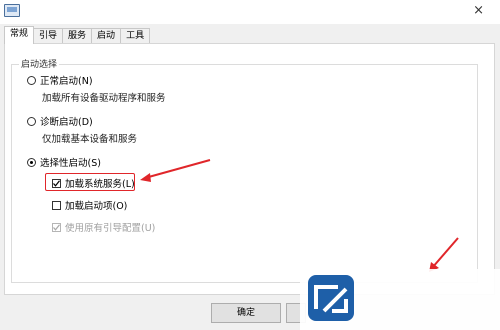 This screenshot has height=330, width=500. What do you see at coordinates (31, 162) in the screenshot?
I see `selective-startup-radio` at bounding box center [31, 162].